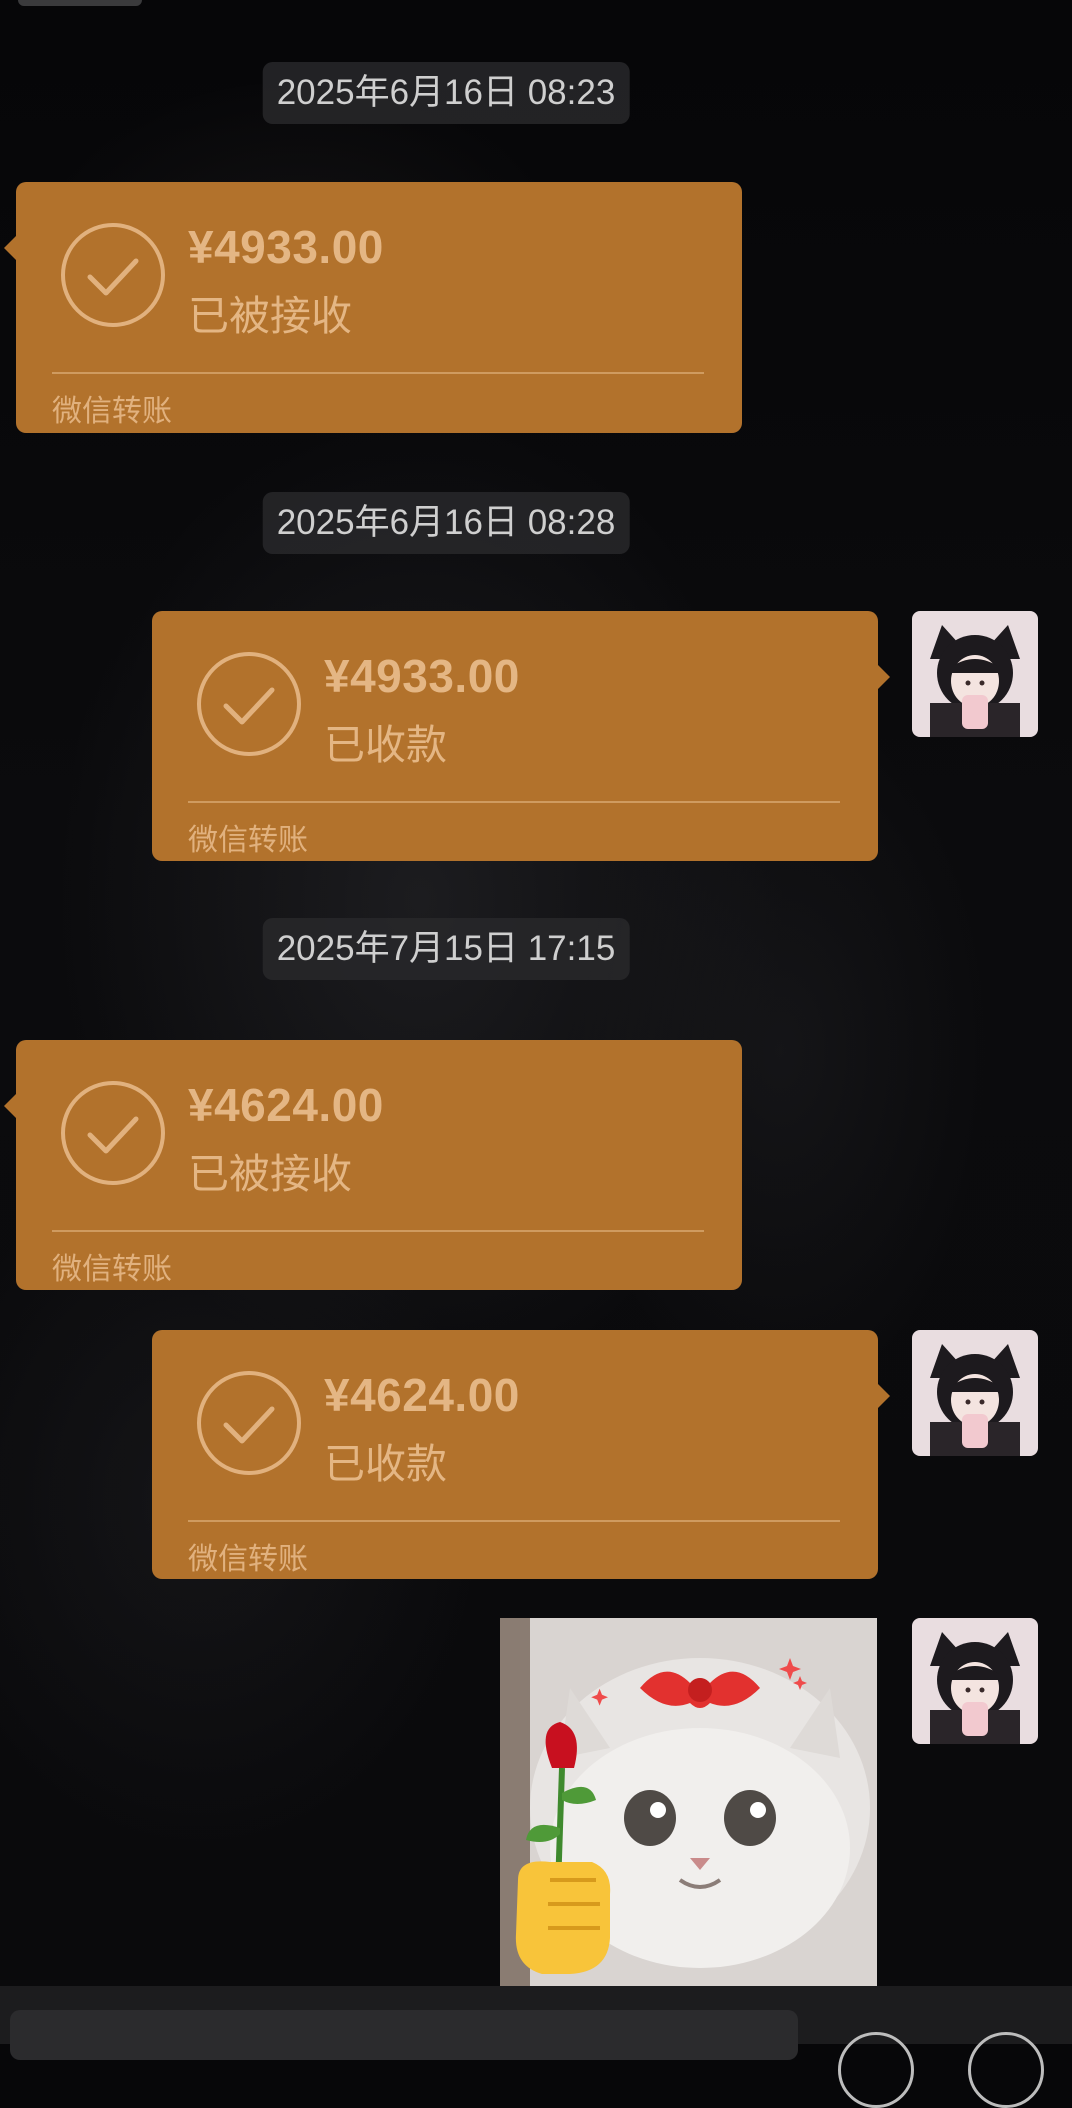  I want to click on timestamp: 2025年6月16日 08:23, so click(446, 93).